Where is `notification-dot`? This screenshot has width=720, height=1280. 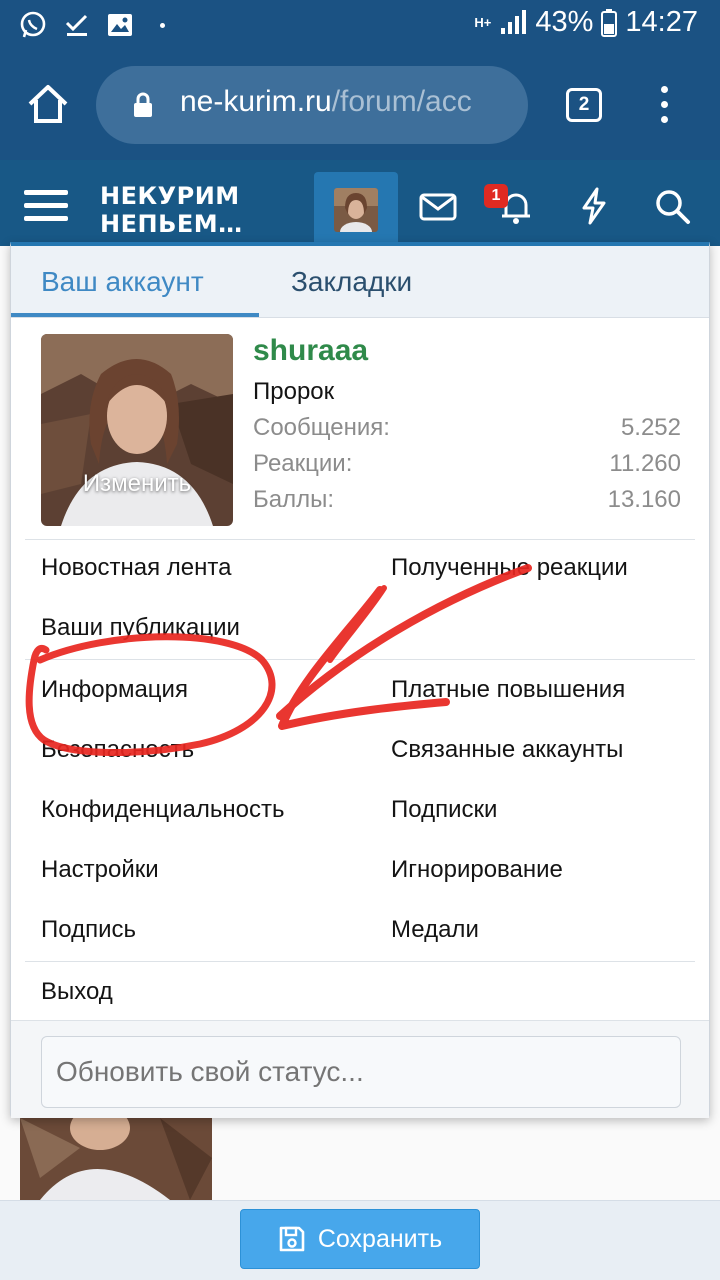
notification-dot is located at coordinates (162, 25).